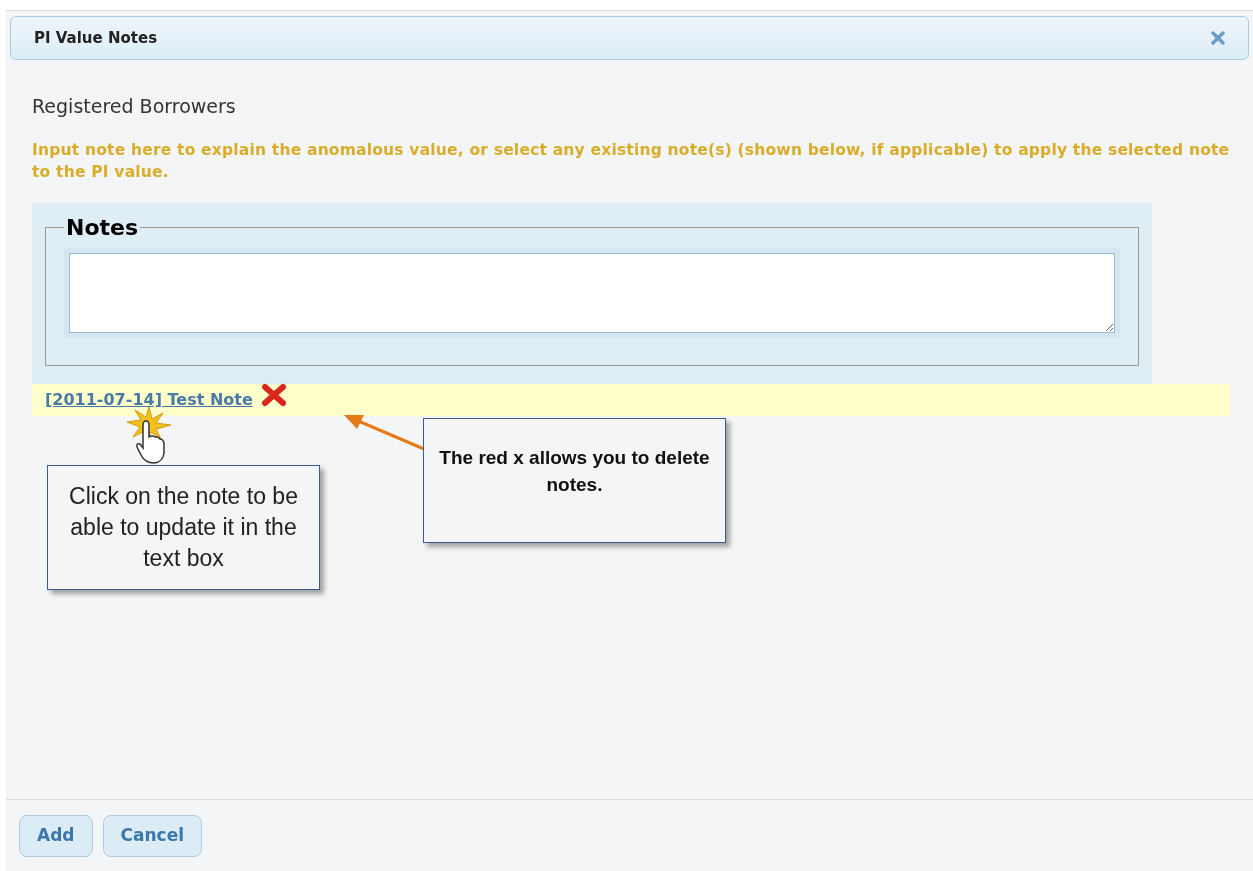 This screenshot has width=1253, height=871. Describe the element at coordinates (102, 227) in the screenshot. I see `notes-legend: Notes` at that location.